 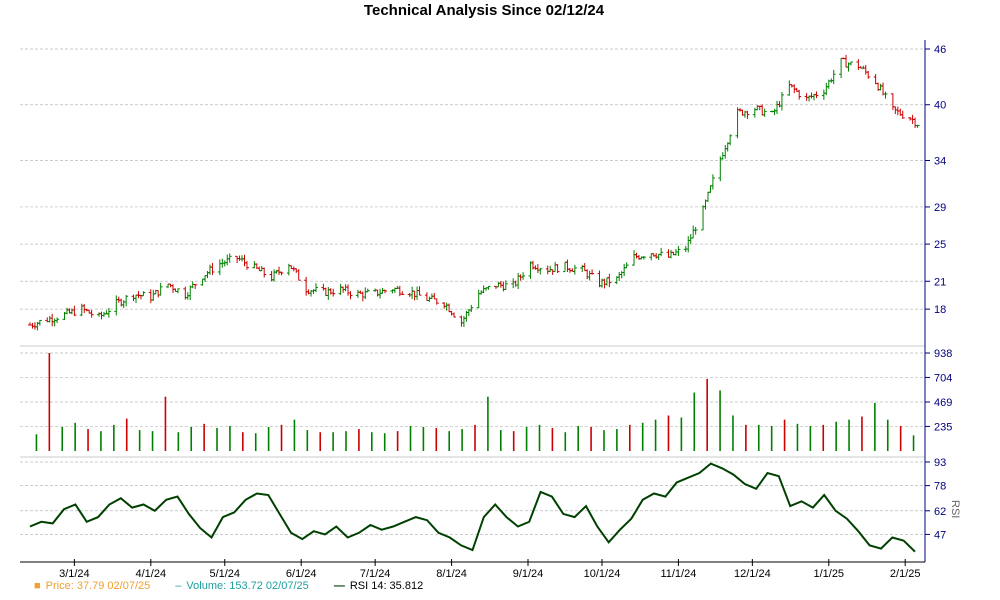 I want to click on x-tick-label-11: 2/1/25, so click(x=905, y=574).